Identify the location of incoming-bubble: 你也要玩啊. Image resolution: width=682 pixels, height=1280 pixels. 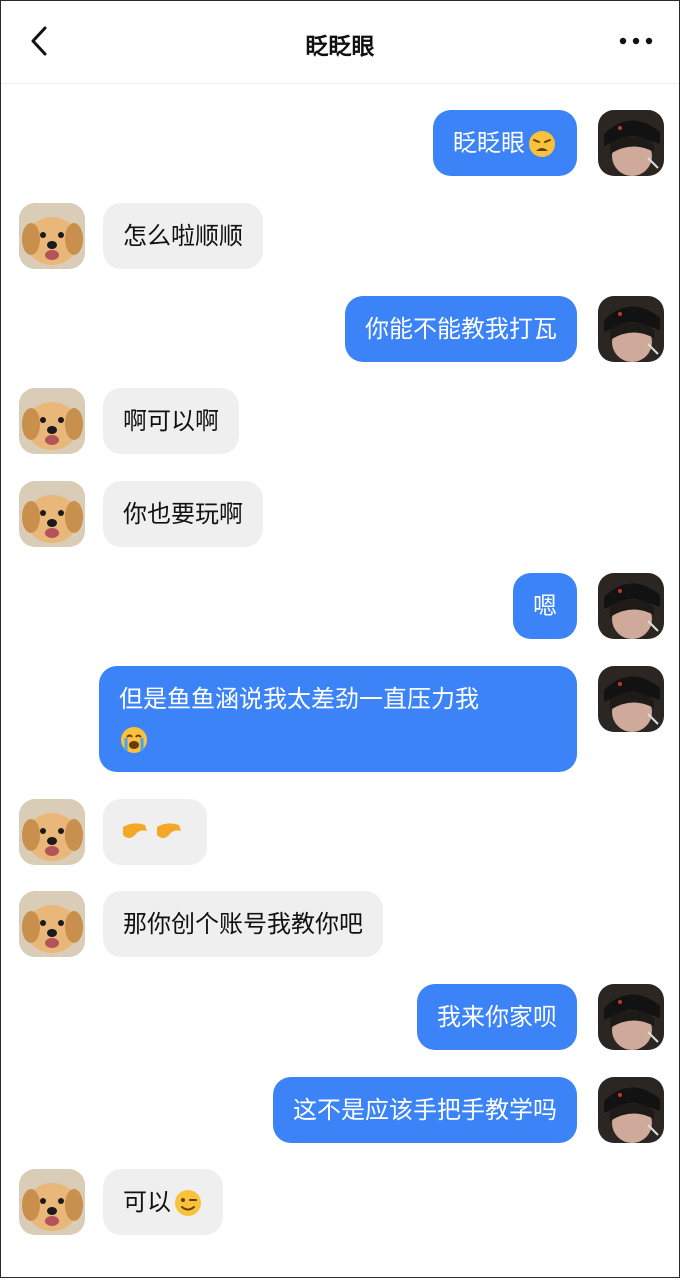
(183, 514).